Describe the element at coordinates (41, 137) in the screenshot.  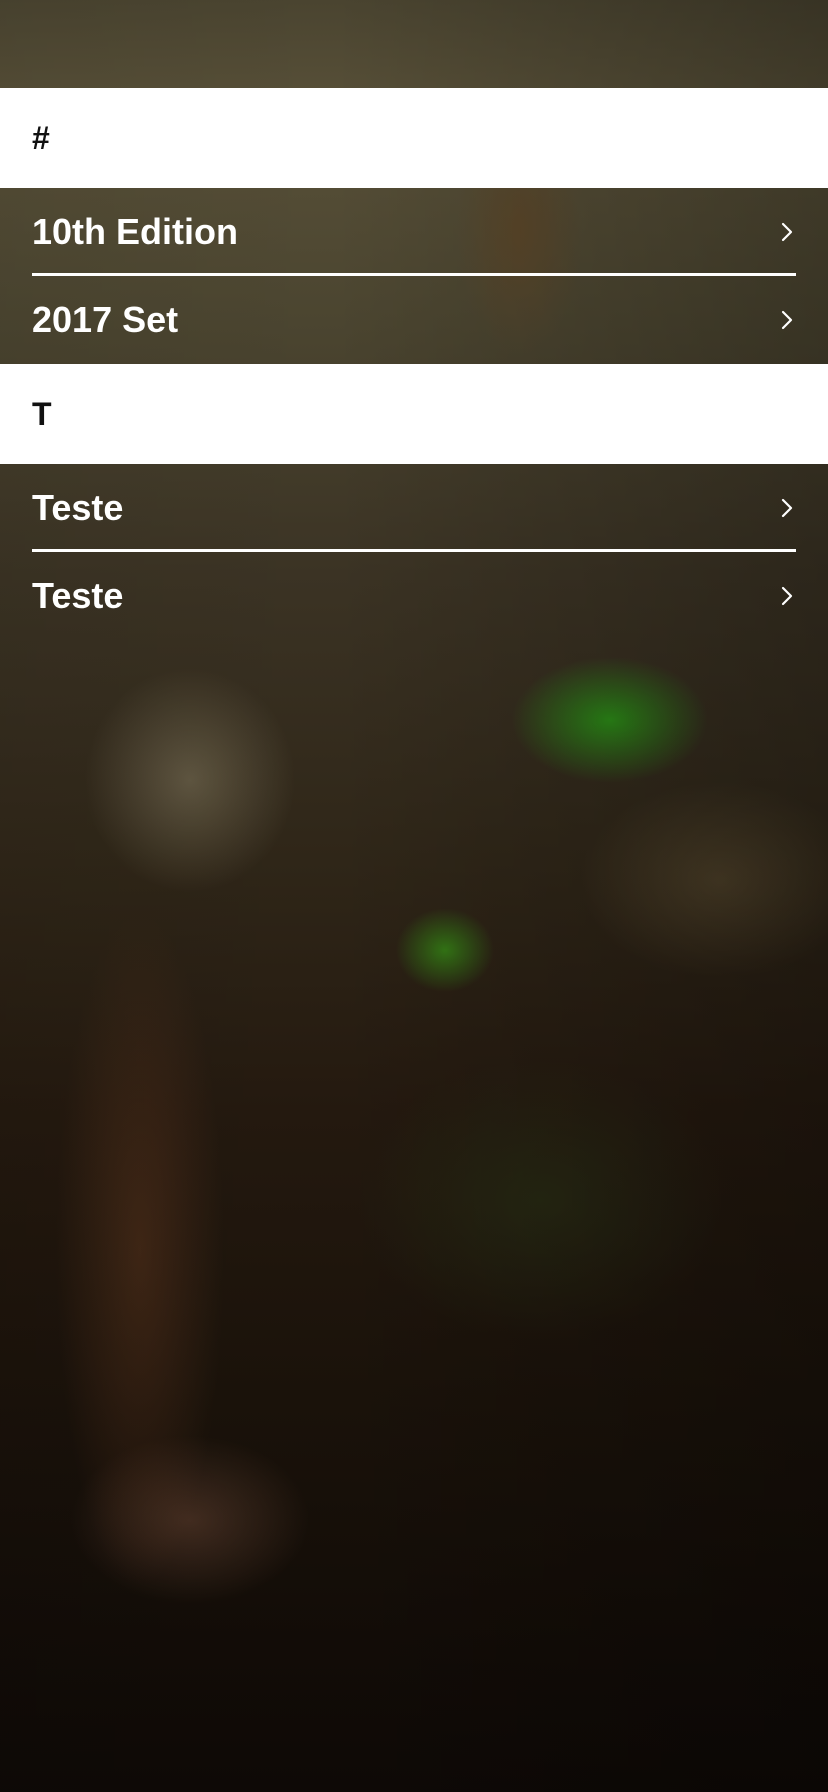
I see `section-header-label: #` at that location.